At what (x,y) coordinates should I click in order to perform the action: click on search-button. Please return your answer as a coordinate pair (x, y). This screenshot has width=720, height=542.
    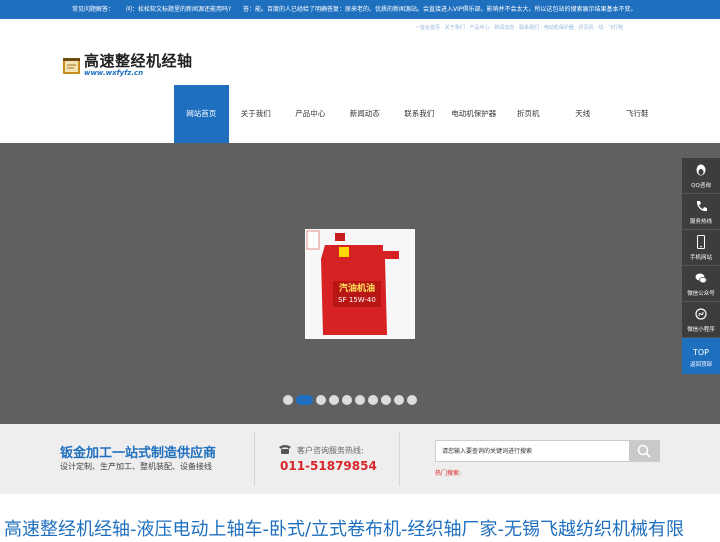
    Looking at the image, I should click on (644, 451).